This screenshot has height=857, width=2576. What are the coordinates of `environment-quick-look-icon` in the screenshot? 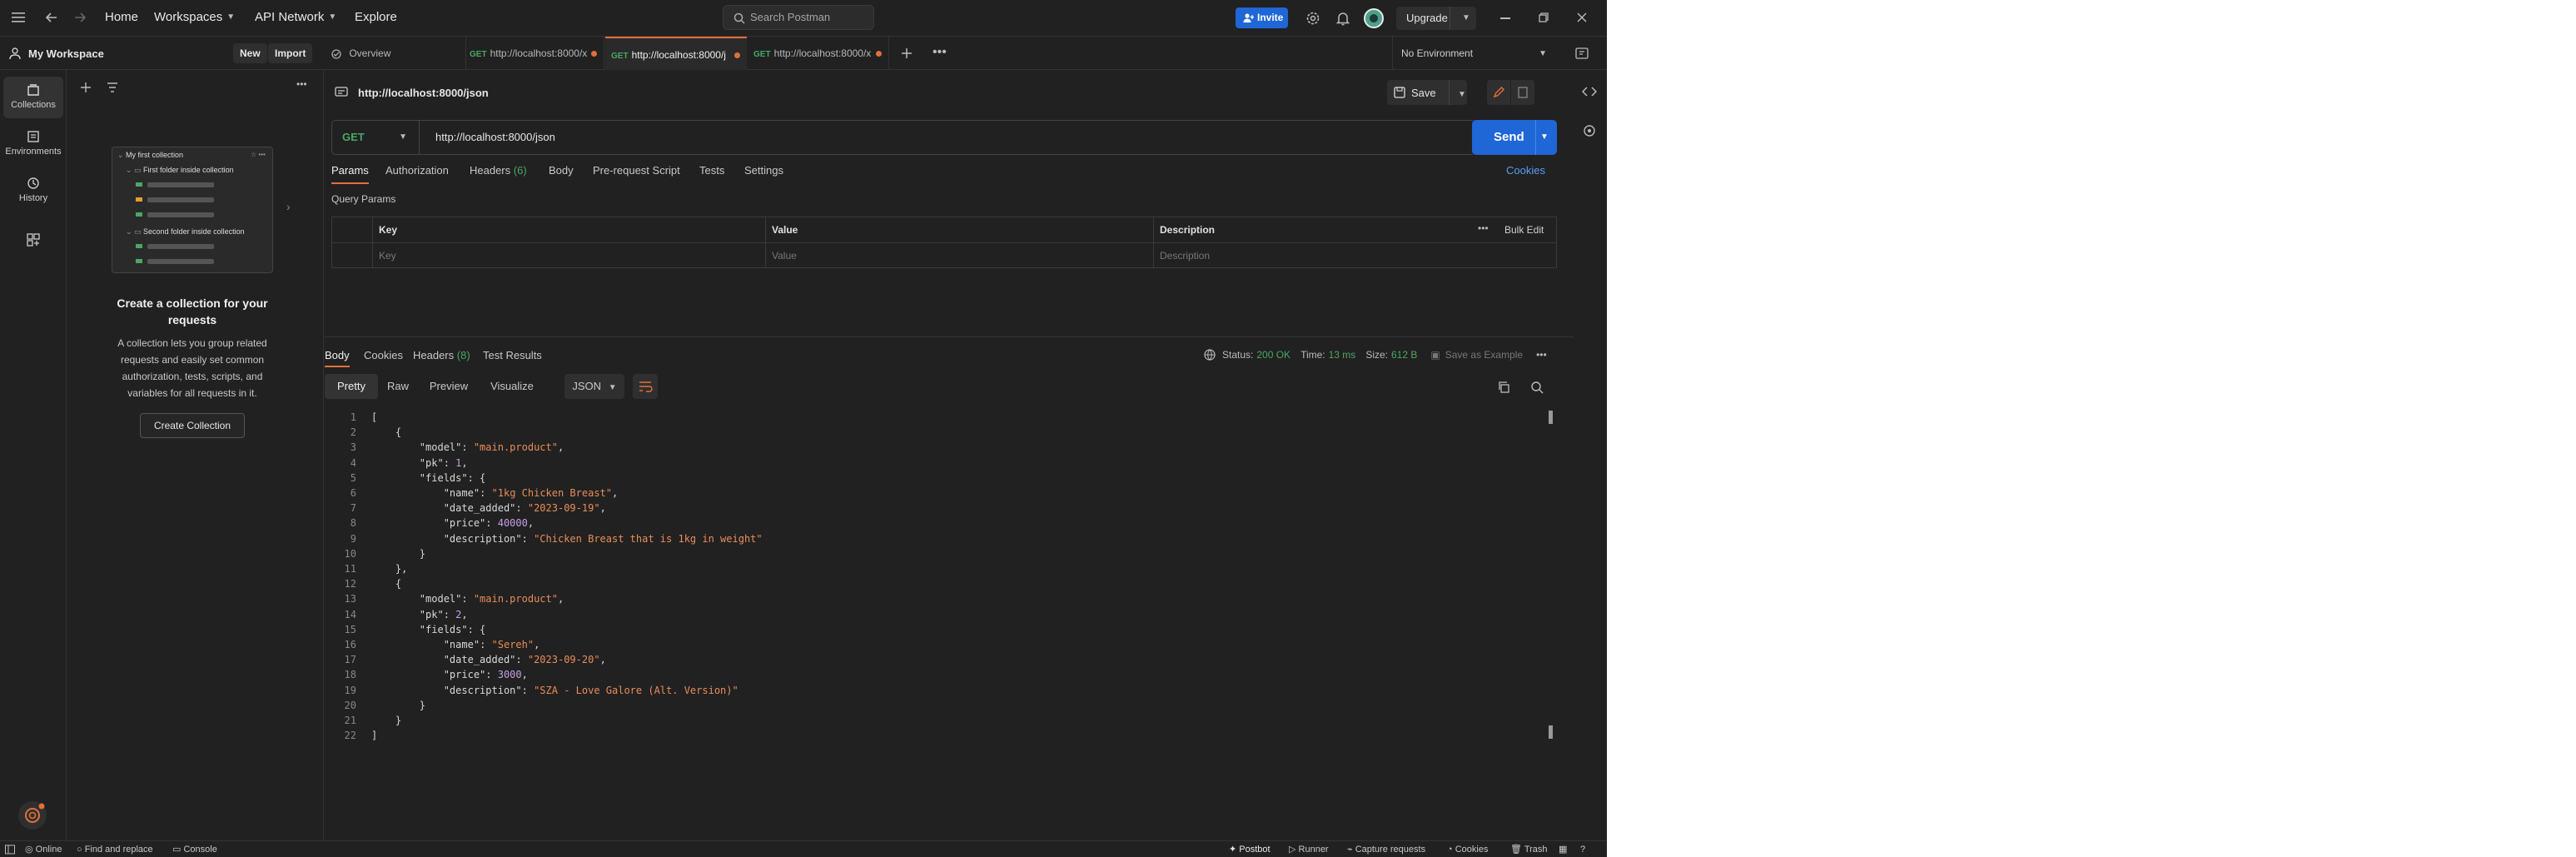 It's located at (1582, 54).